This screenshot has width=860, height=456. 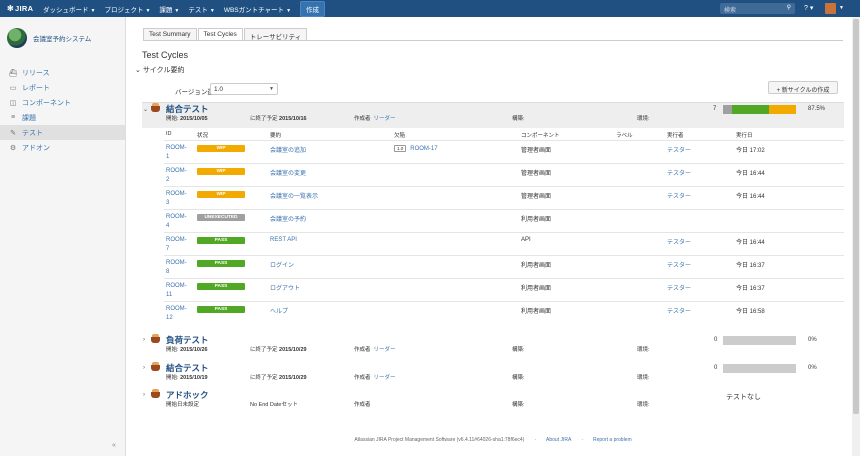 What do you see at coordinates (177, 221) in the screenshot?
I see `issue-key-link: ROOM- 4` at bounding box center [177, 221].